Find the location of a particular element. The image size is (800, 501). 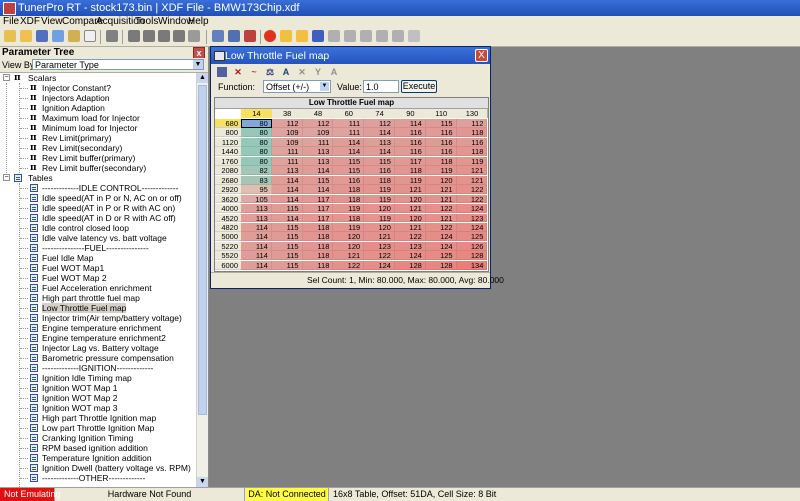

row-header: 5220 is located at coordinates (228, 246).